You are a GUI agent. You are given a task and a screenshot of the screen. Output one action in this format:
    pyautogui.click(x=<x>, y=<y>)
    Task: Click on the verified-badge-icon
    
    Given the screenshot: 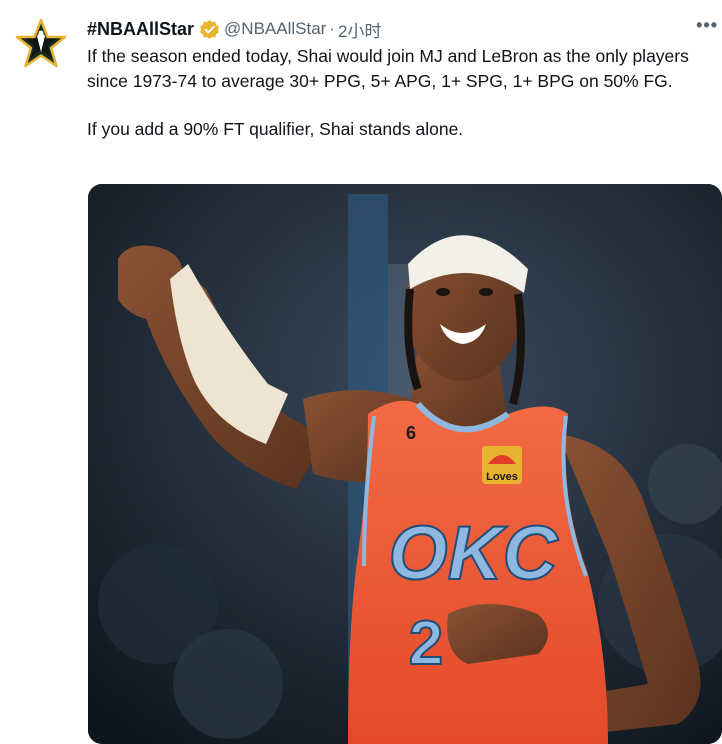 What is the action you would take?
    pyautogui.click(x=209, y=29)
    